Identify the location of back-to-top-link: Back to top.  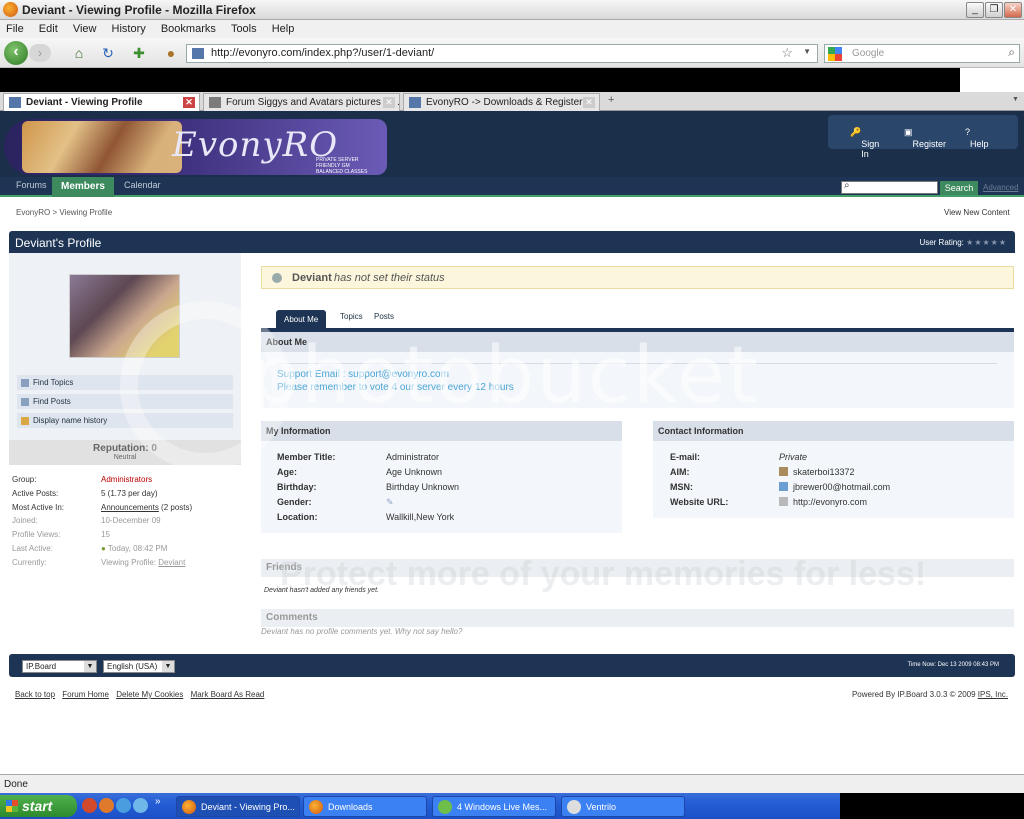
(35, 694).